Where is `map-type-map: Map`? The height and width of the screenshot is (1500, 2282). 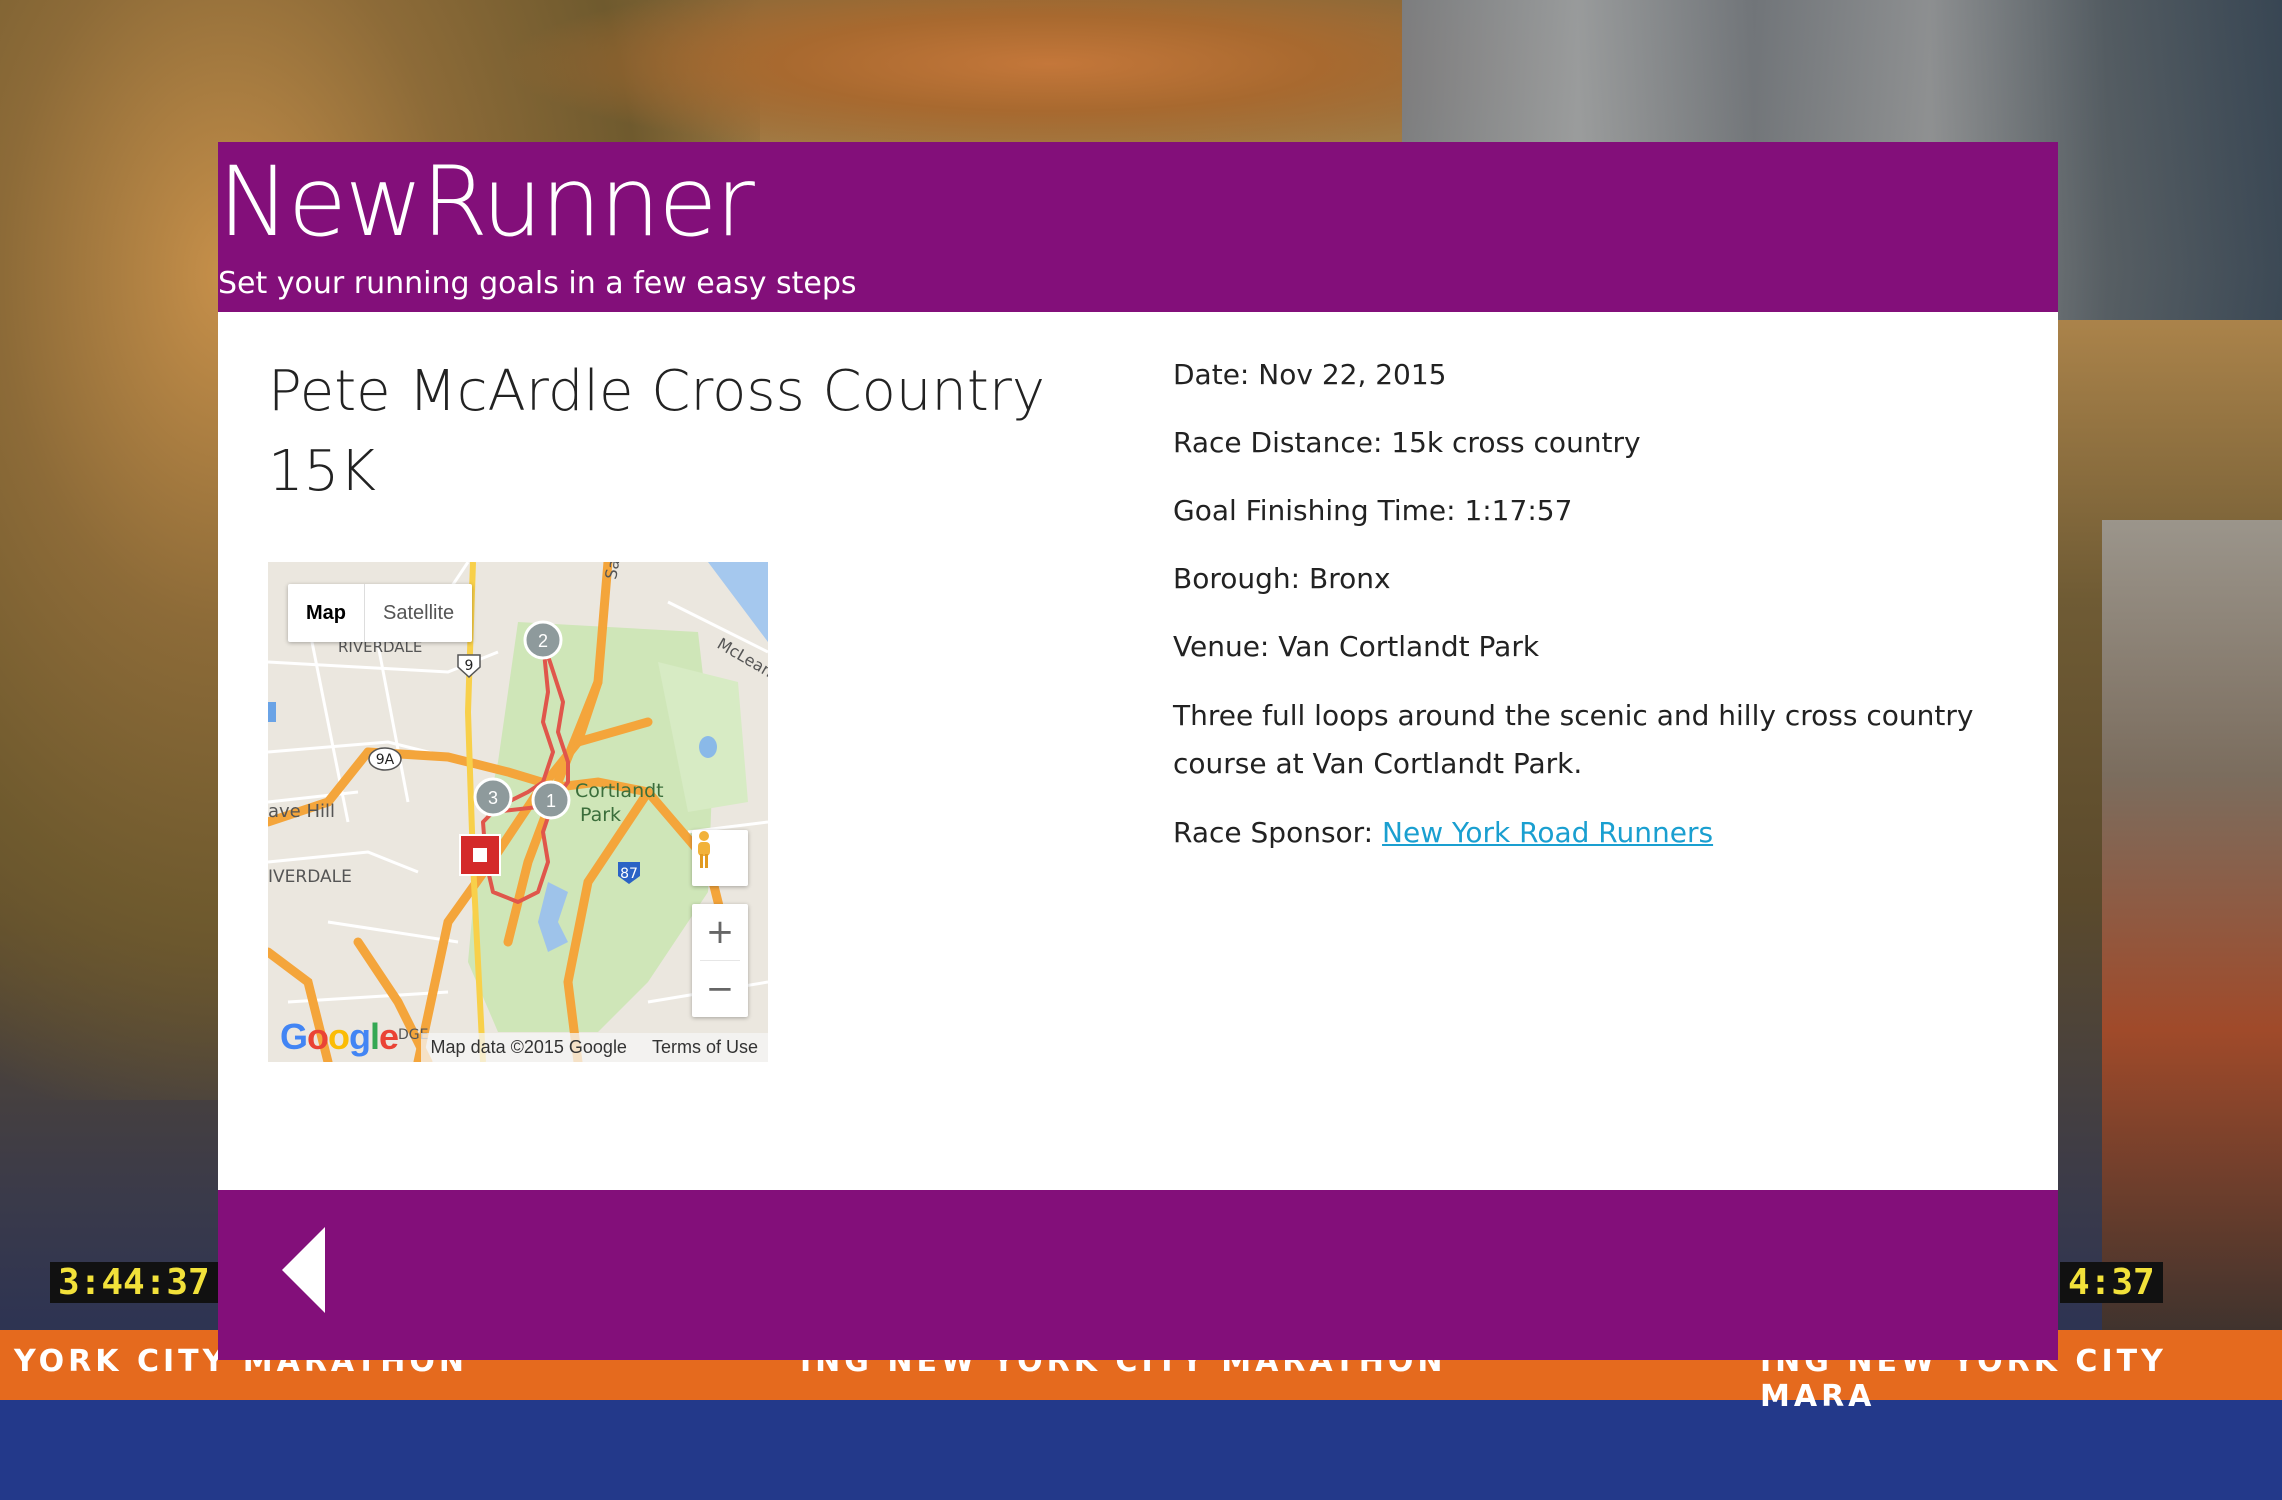
map-type-map: Map is located at coordinates (326, 613).